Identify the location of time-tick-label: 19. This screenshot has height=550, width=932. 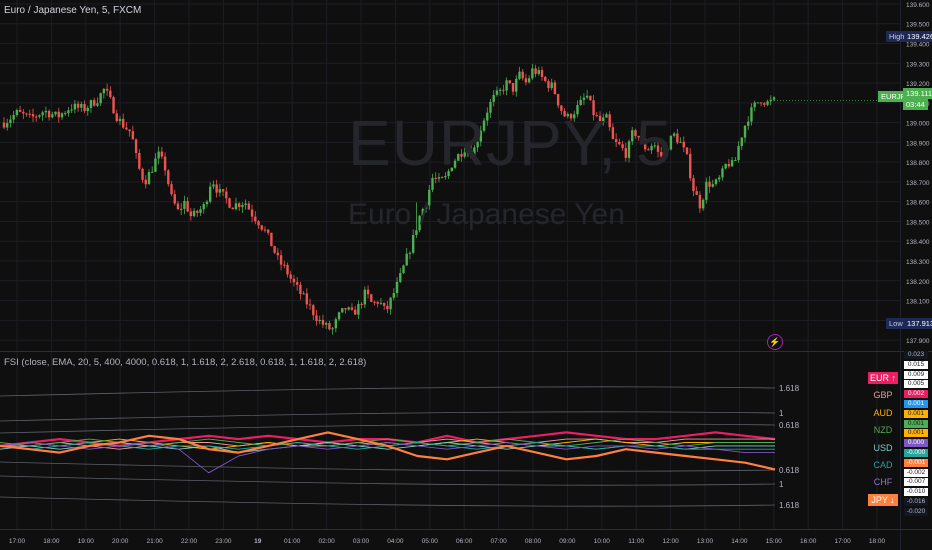
(258, 541).